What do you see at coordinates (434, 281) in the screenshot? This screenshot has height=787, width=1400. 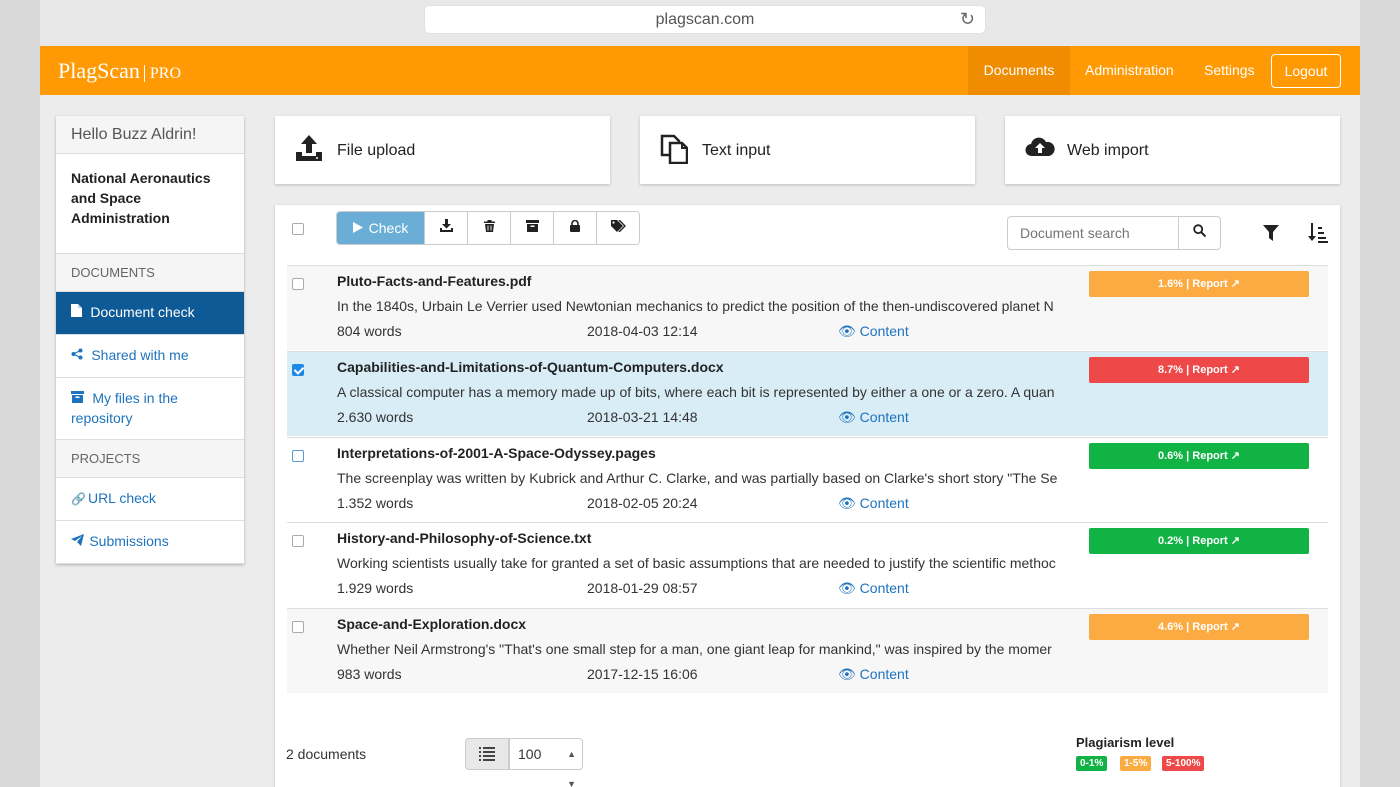 I see `document-title: Pluto-Facts-and-Features.pdf` at bounding box center [434, 281].